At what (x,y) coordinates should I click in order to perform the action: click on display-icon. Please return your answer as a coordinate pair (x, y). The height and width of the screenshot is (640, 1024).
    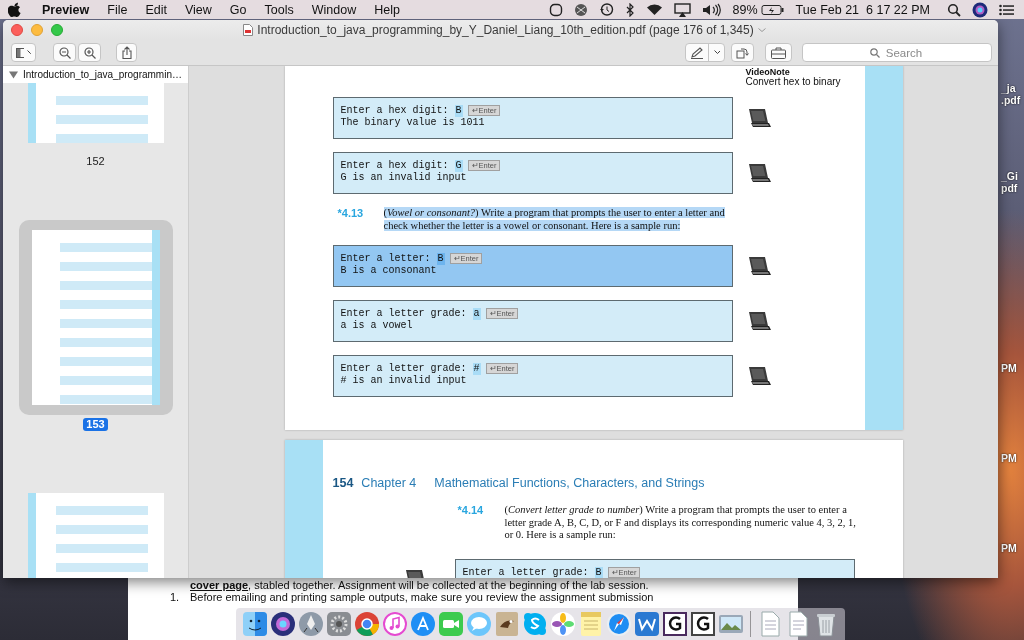
    Looking at the image, I should click on (682, 9).